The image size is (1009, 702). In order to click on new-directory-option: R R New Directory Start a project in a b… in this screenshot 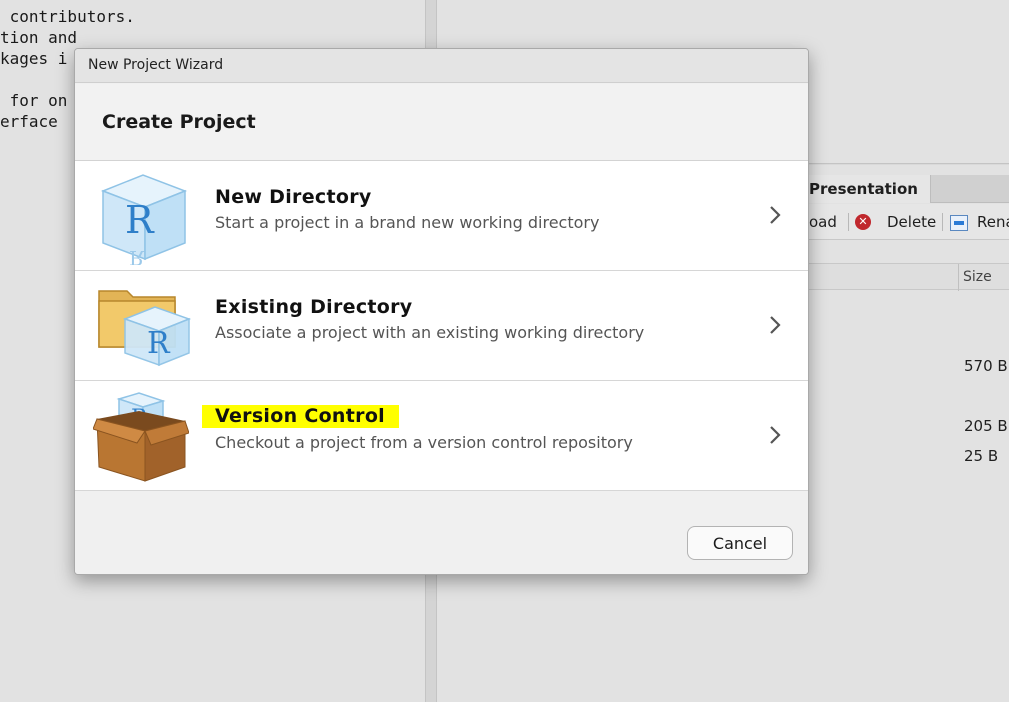, I will do `click(441, 216)`.